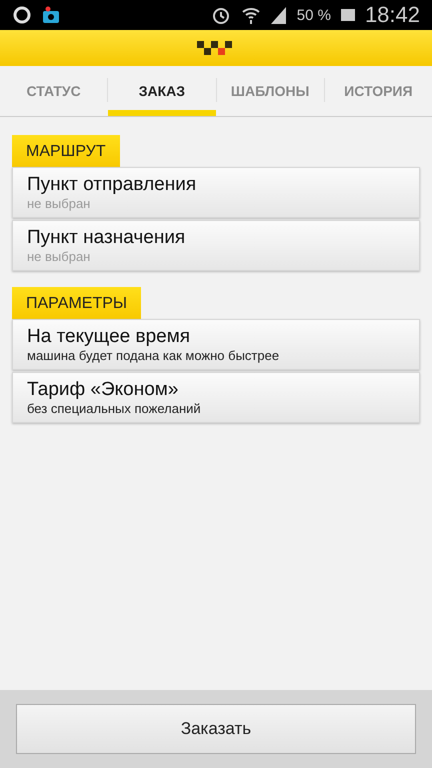  What do you see at coordinates (216, 344) in the screenshot?
I see `option-card: На текущее время машина будет подана как можно быстрее` at bounding box center [216, 344].